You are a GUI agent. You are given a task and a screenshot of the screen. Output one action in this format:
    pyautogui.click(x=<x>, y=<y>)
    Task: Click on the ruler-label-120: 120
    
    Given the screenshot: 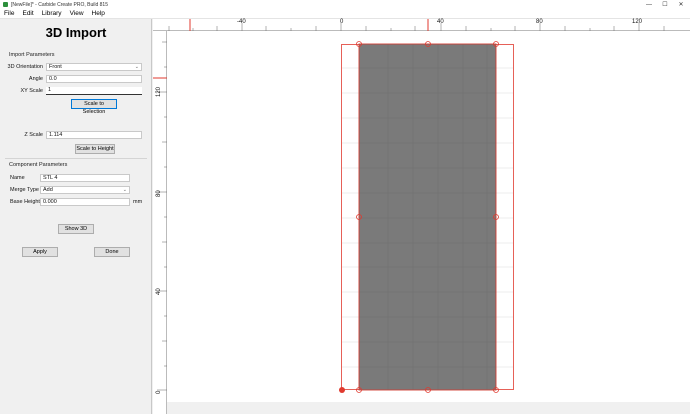 What is the action you would take?
    pyautogui.click(x=637, y=22)
    